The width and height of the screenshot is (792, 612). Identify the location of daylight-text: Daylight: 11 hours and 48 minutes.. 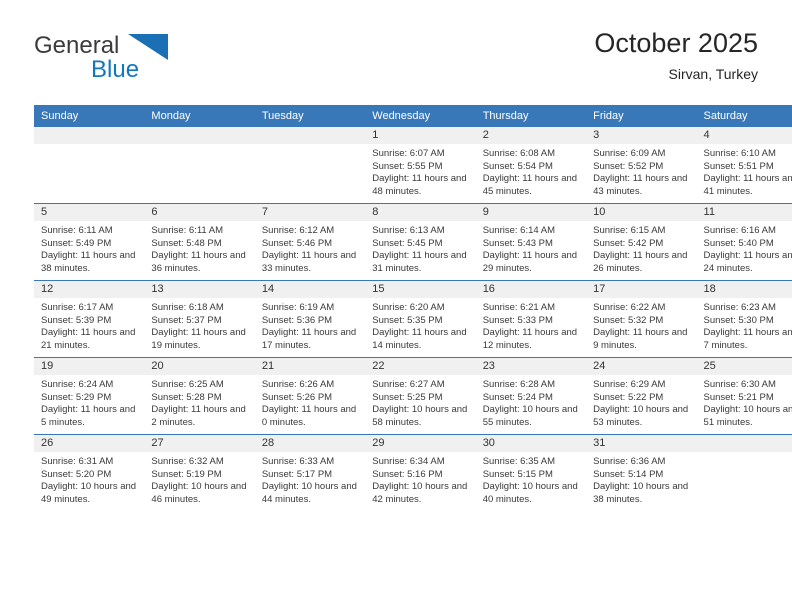
(419, 185).